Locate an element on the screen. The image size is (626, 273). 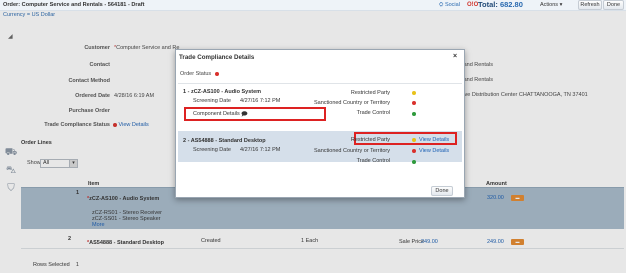
social-label: Social is located at coordinates (452, 5).